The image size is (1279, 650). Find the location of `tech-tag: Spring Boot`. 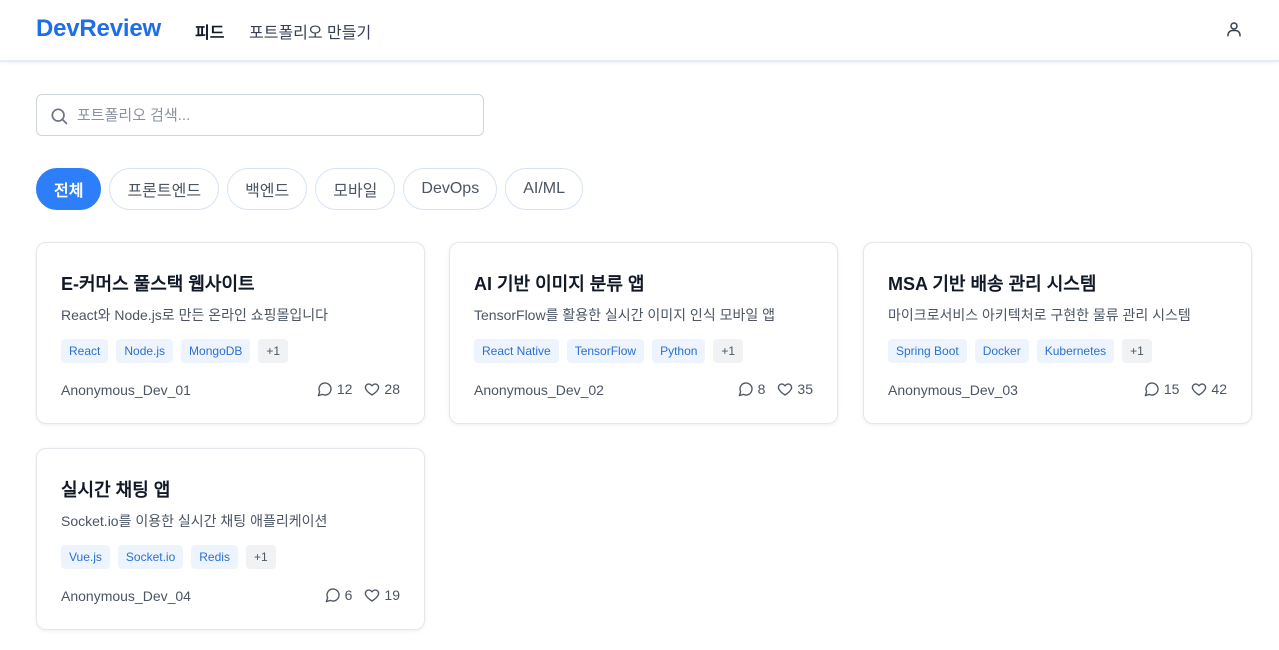

tech-tag: Spring Boot is located at coordinates (927, 351).